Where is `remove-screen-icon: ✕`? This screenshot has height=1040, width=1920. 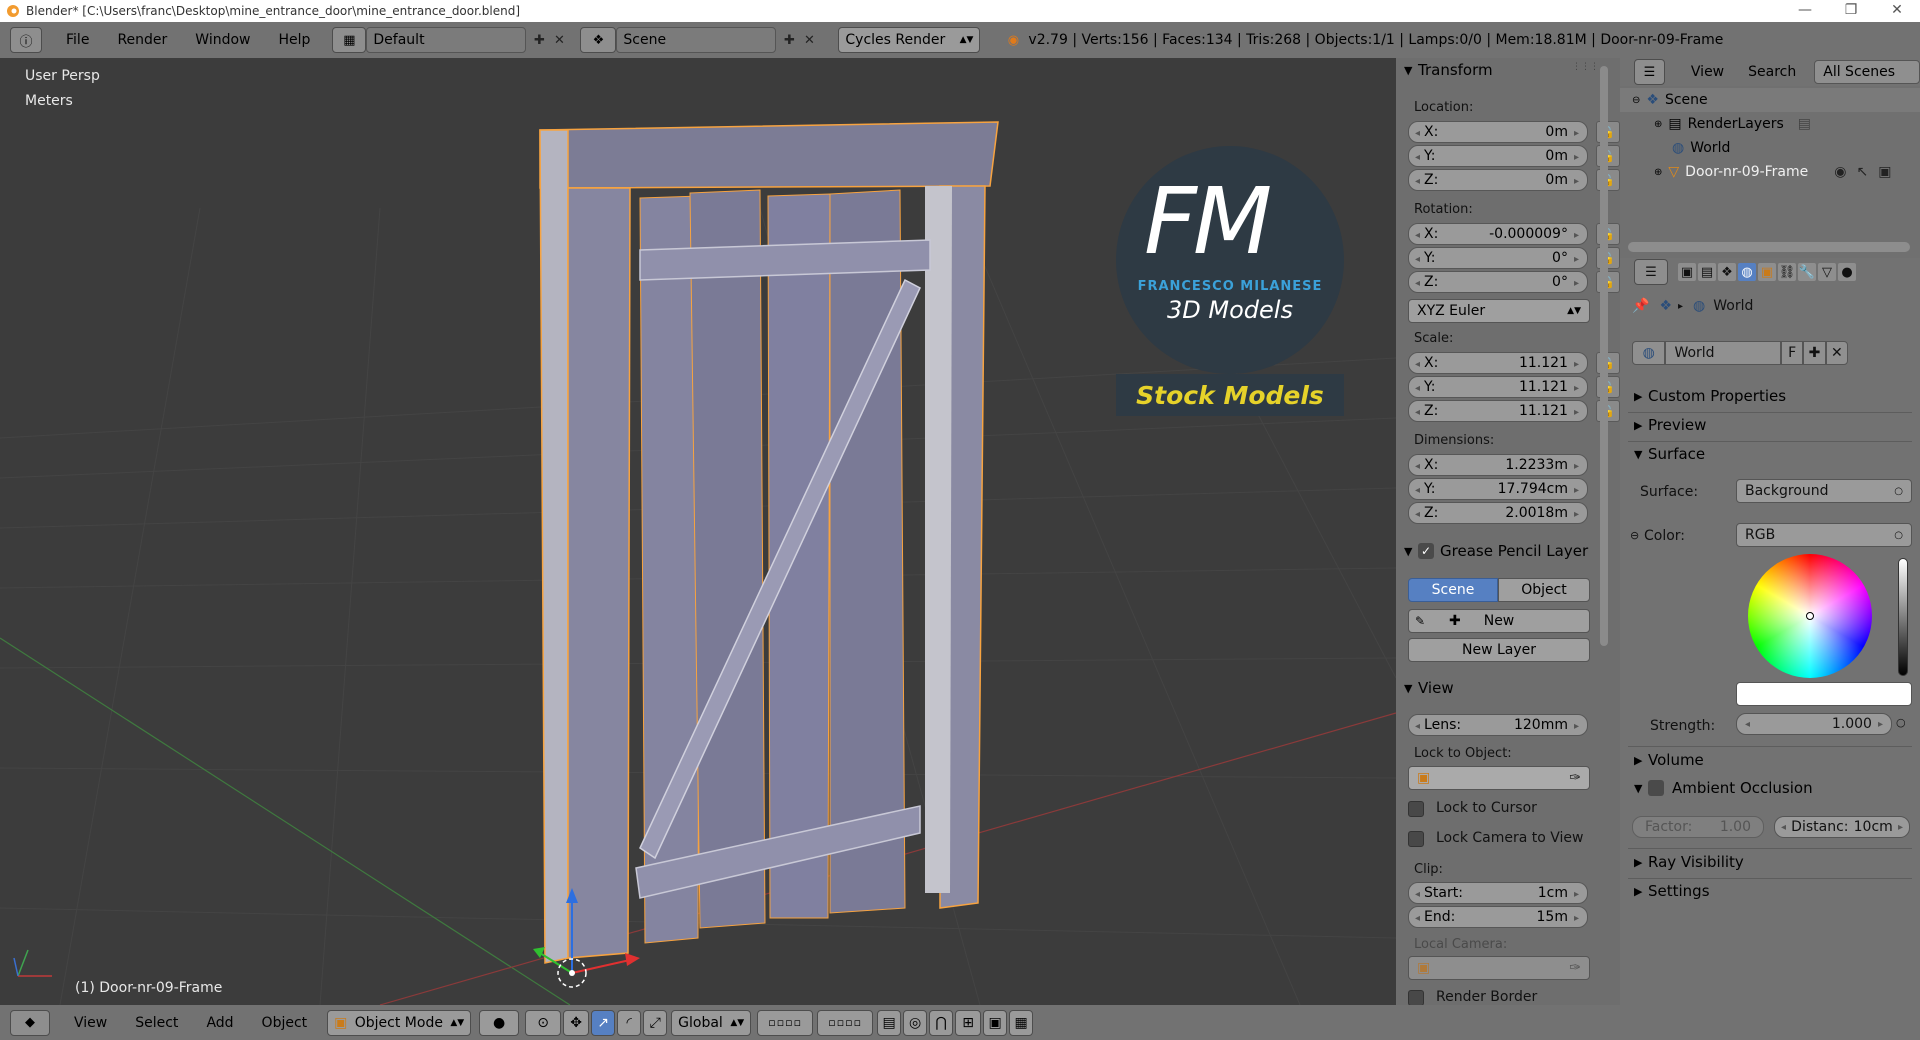
remove-screen-icon: ✕ is located at coordinates (559, 40).